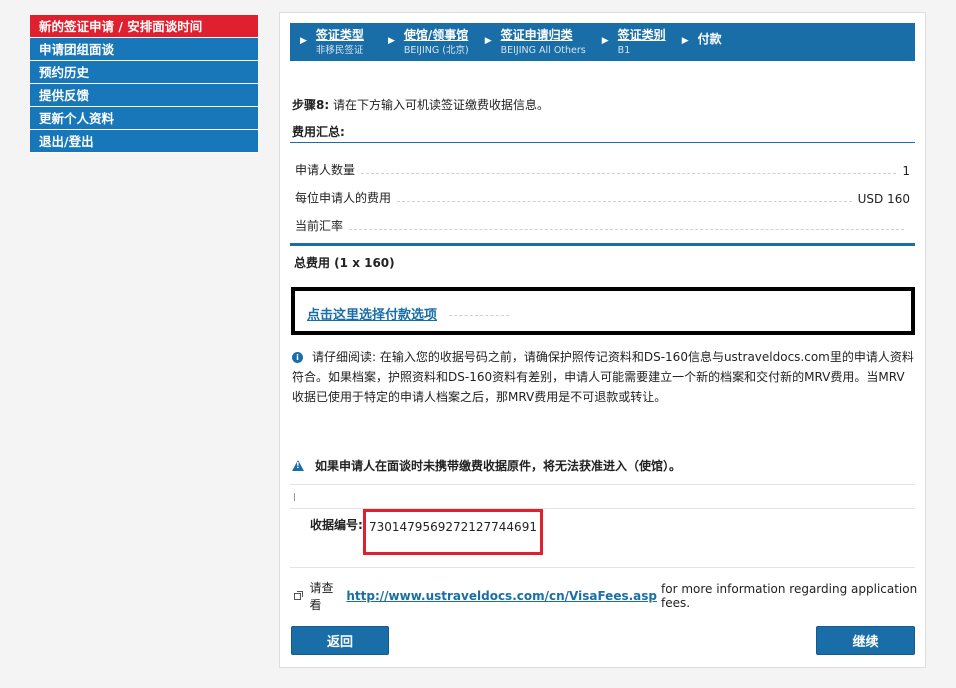 The height and width of the screenshot is (688, 956). I want to click on sidebar-item-update-profile: 更新个人资料, so click(144, 118).